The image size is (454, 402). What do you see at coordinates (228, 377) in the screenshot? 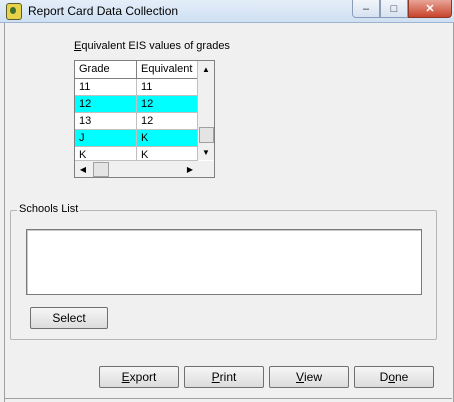
I see `print-label: rint` at bounding box center [228, 377].